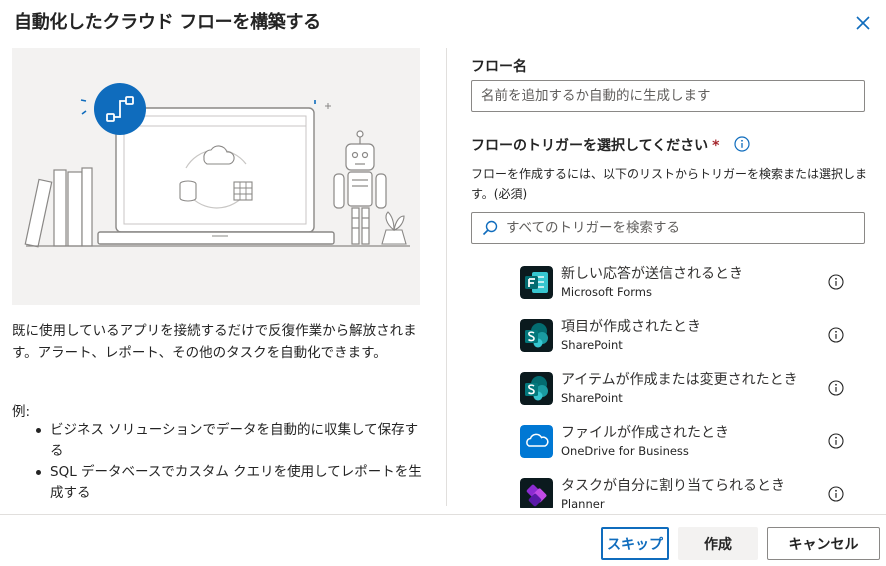 The width and height of the screenshot is (886, 566). What do you see at coordinates (113, 109) in the screenshot?
I see `flow-badge-icon` at bounding box center [113, 109].